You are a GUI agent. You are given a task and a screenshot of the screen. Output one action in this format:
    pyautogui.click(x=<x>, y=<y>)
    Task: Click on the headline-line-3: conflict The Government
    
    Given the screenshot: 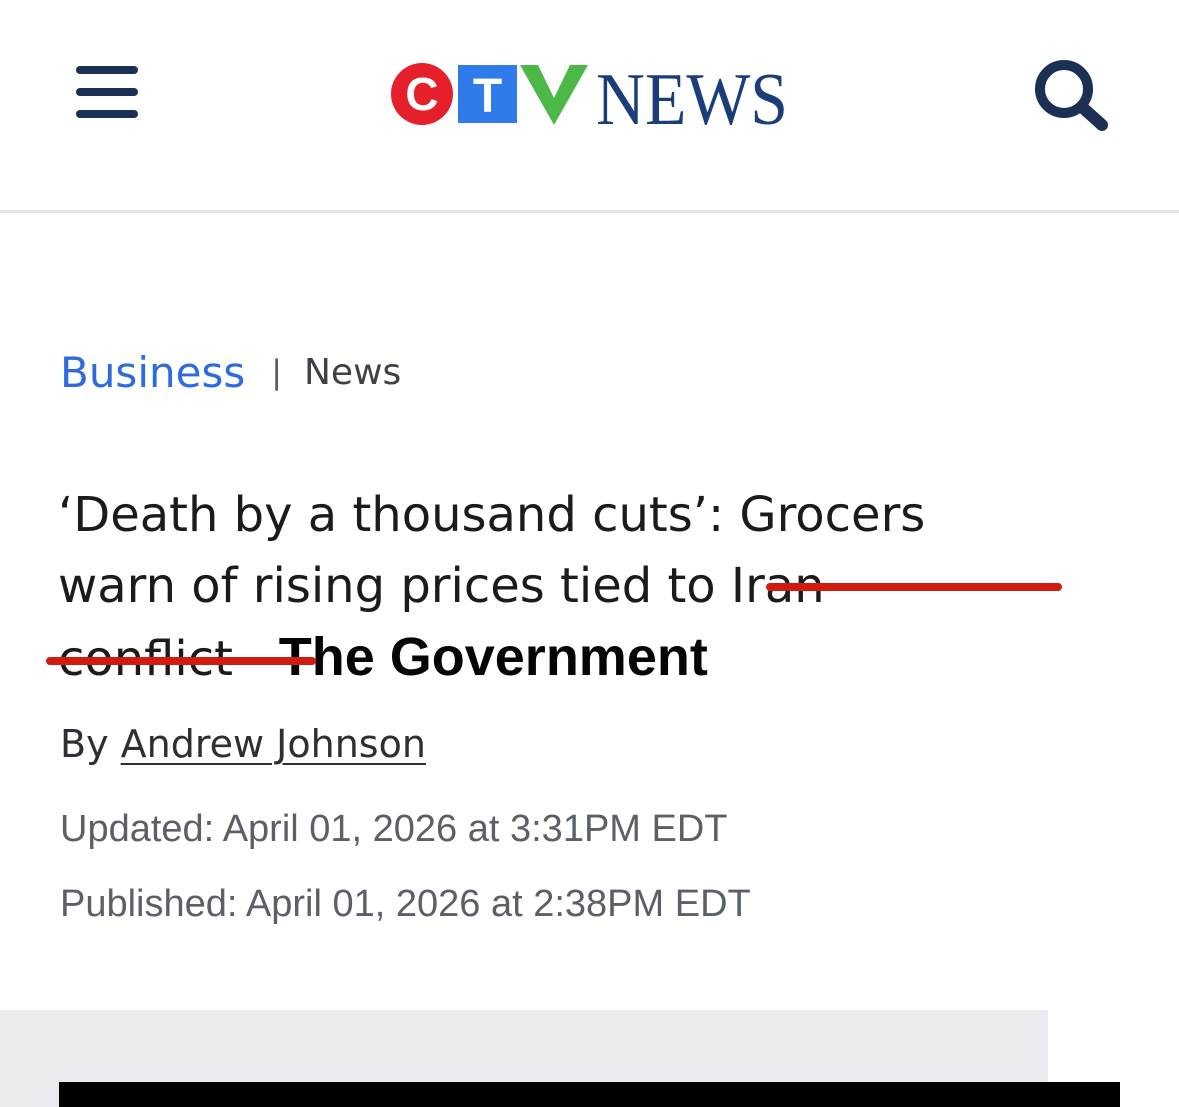 What is the action you would take?
    pyautogui.click(x=592, y=657)
    